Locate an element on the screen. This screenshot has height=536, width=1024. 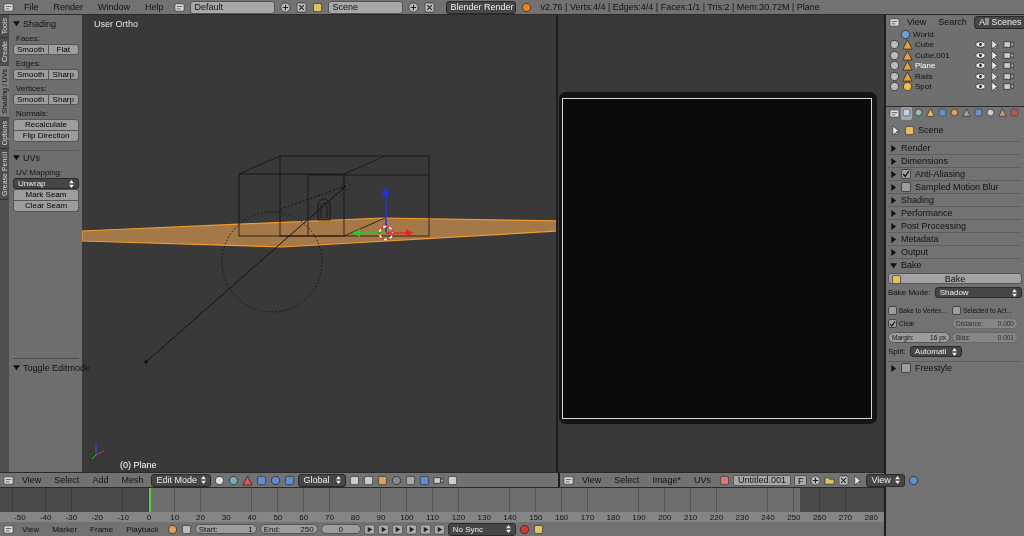
uv-mapping-dropdown: Unwrap is located at coordinates (46, 183).